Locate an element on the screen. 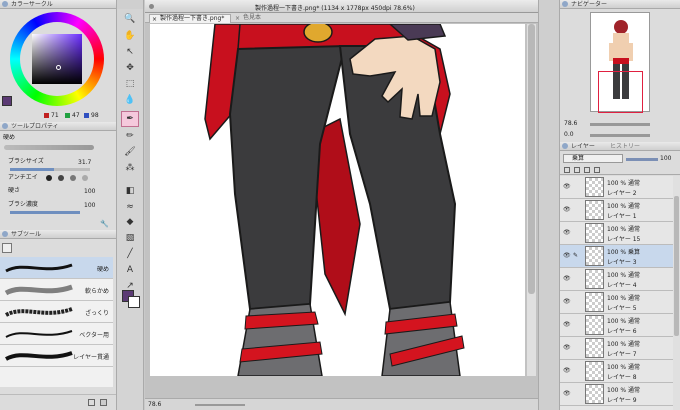 The image size is (680, 410). layer-mode: 100 % 乗算 is located at coordinates (623, 252).